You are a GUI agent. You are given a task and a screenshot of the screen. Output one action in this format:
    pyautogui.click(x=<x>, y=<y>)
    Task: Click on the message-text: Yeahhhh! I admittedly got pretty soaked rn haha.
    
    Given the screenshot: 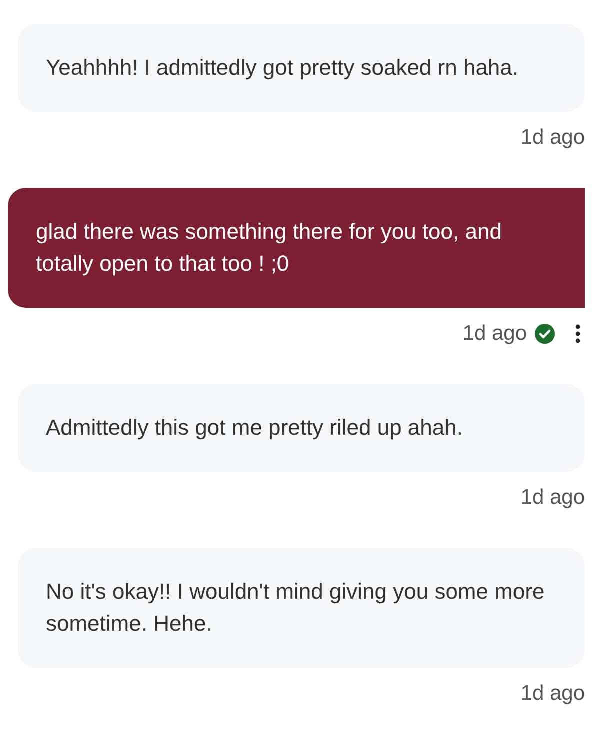 What is the action you would take?
    pyautogui.click(x=282, y=67)
    